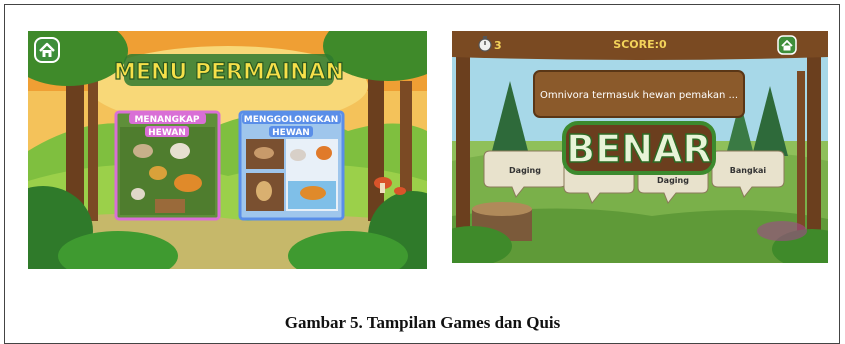  Describe the element at coordinates (498, 45) in the screenshot. I see `timer-value: 3` at that location.